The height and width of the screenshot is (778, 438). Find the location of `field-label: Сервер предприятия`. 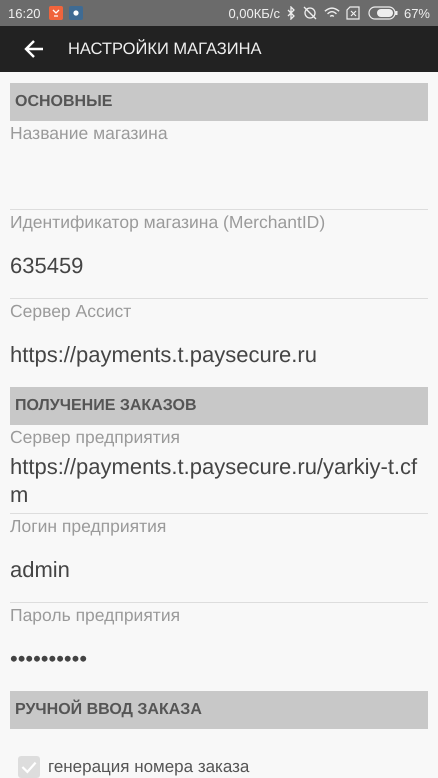

field-label: Сервер предприятия is located at coordinates (96, 437).